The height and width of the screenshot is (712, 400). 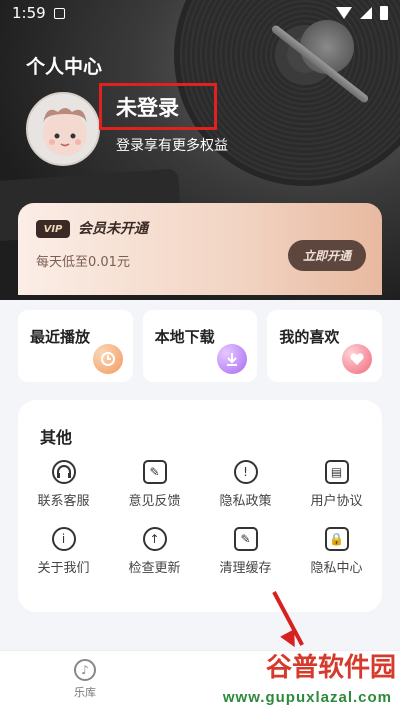 What do you see at coordinates (147, 107) in the screenshot?
I see `login-title: 未登录` at bounding box center [147, 107].